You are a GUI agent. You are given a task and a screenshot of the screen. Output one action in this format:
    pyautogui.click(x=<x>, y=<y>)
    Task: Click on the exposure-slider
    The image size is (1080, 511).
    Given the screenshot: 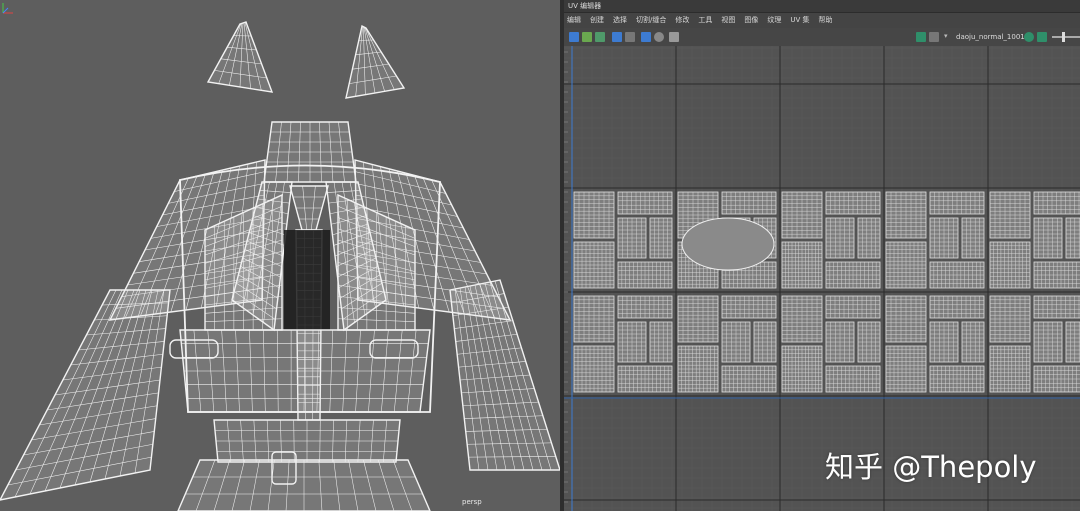 What is the action you would take?
    pyautogui.click(x=1066, y=37)
    